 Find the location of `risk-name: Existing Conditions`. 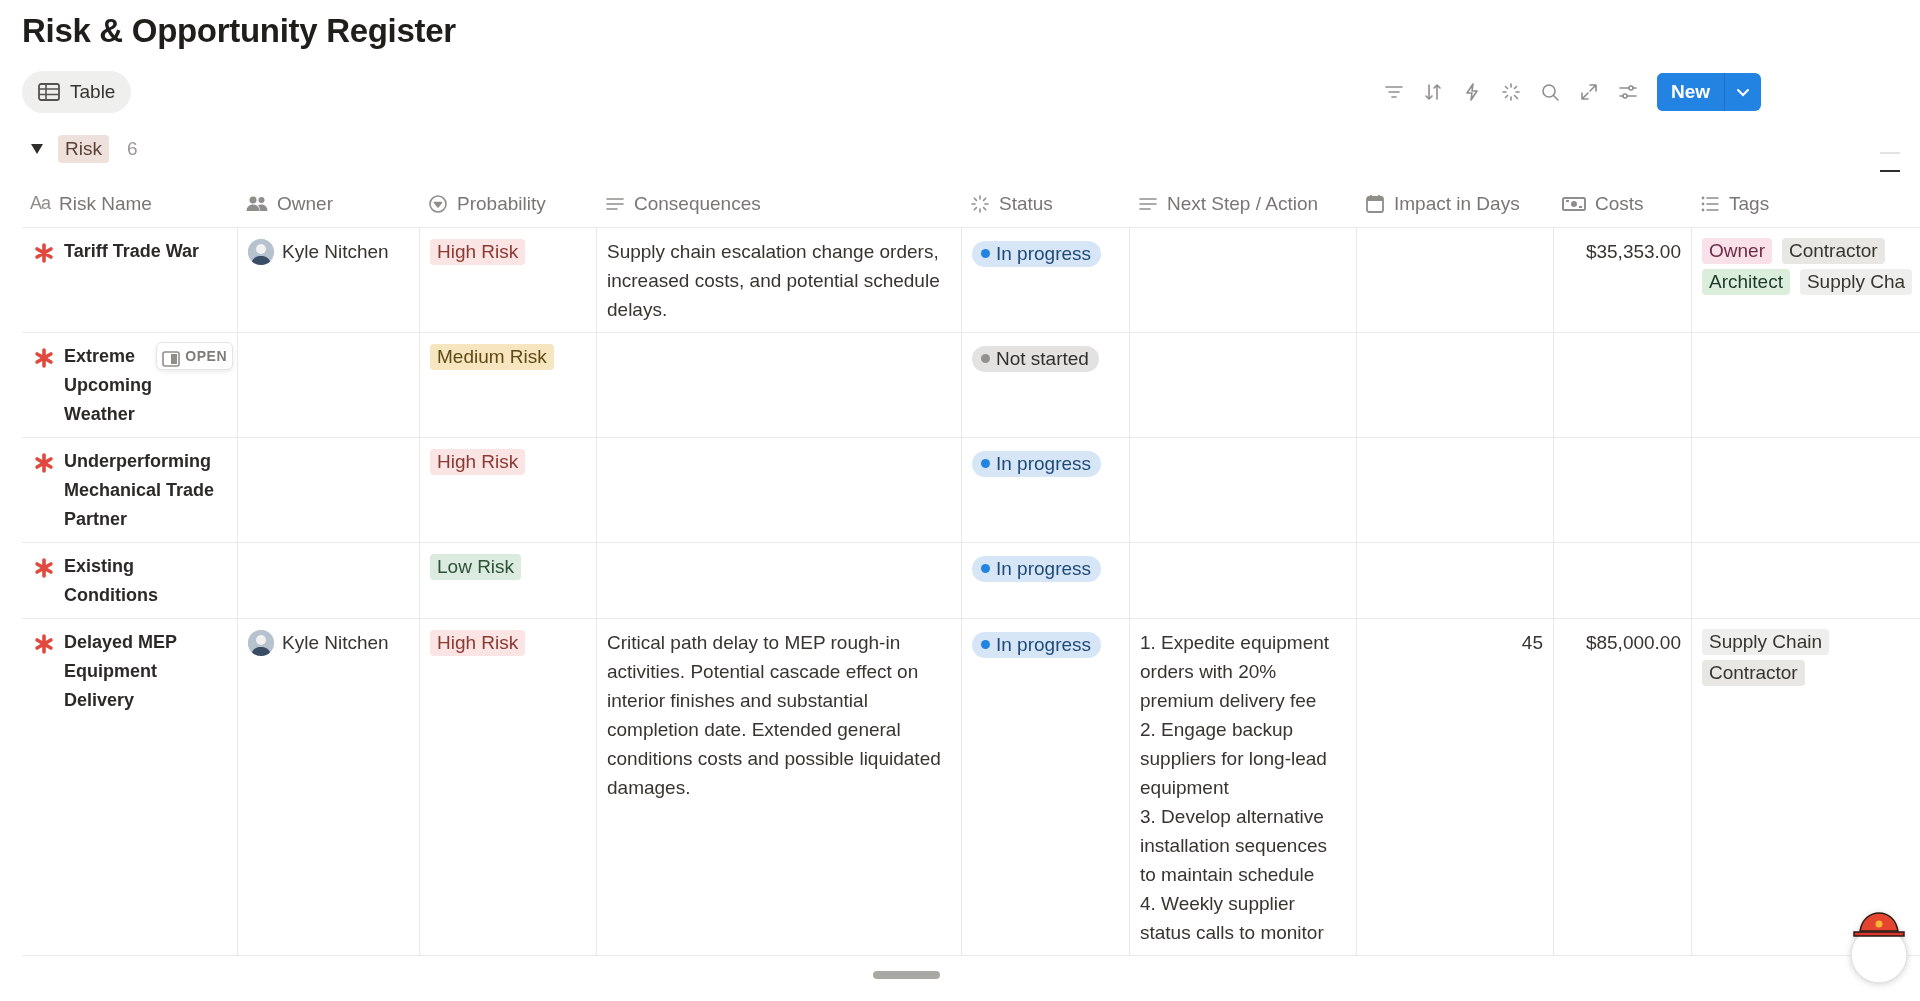

risk-name: Existing Conditions is located at coordinates (140, 581).